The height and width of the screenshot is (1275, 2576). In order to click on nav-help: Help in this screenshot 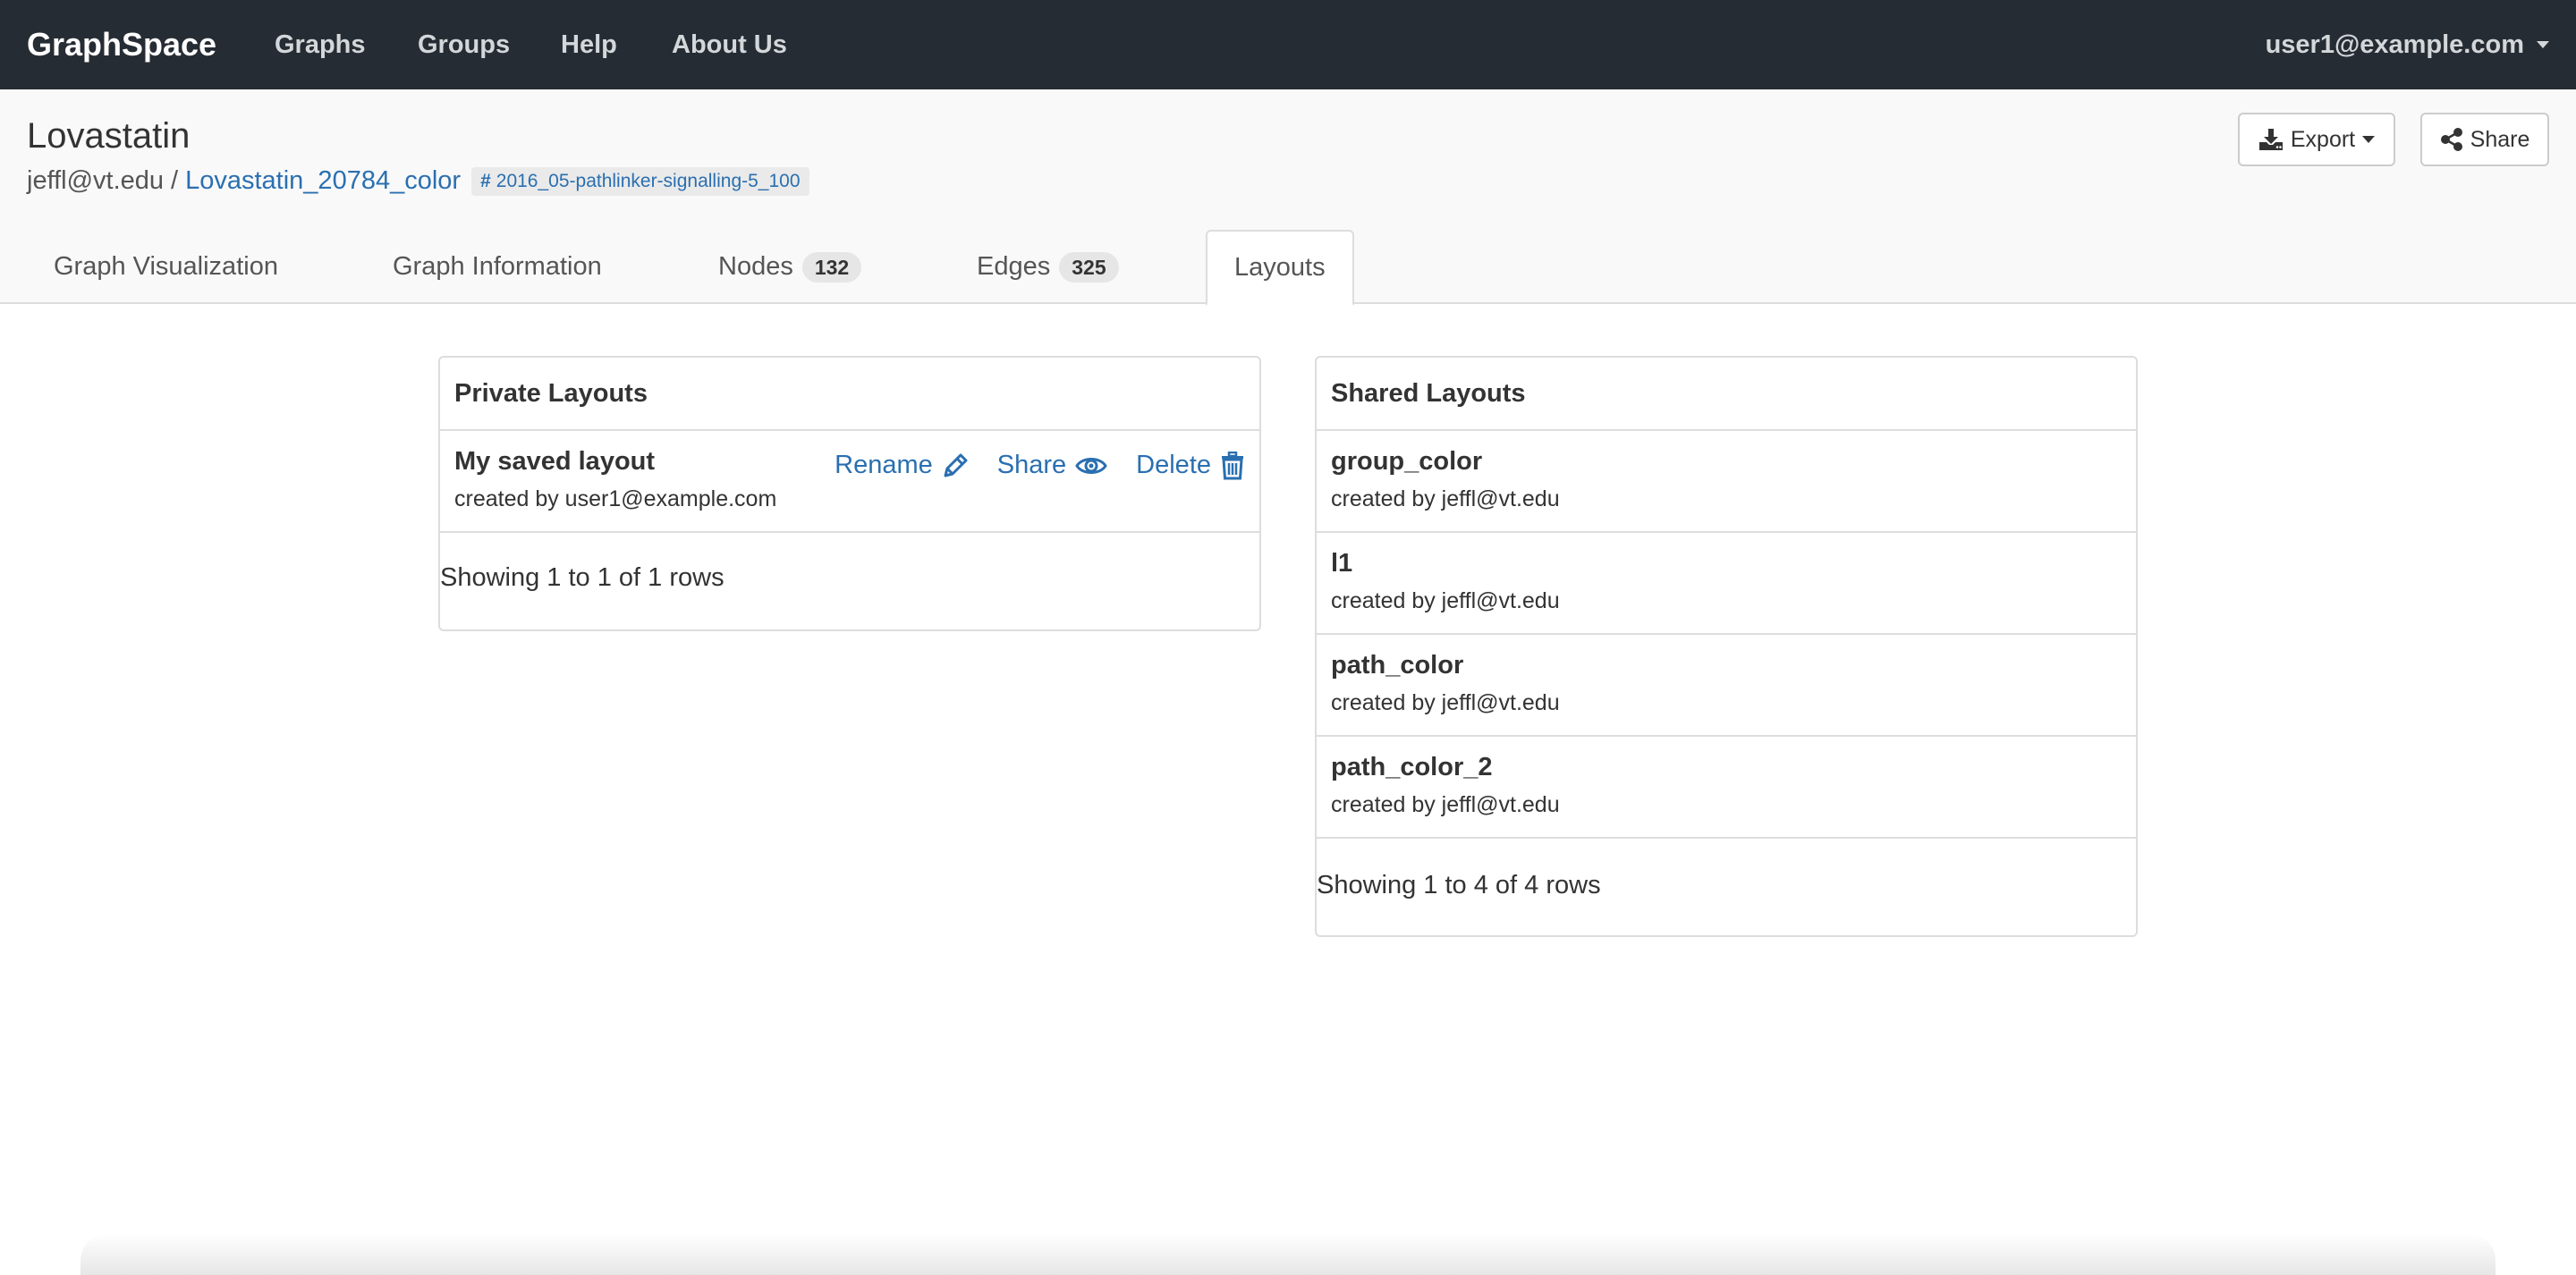, I will do `click(589, 44)`.